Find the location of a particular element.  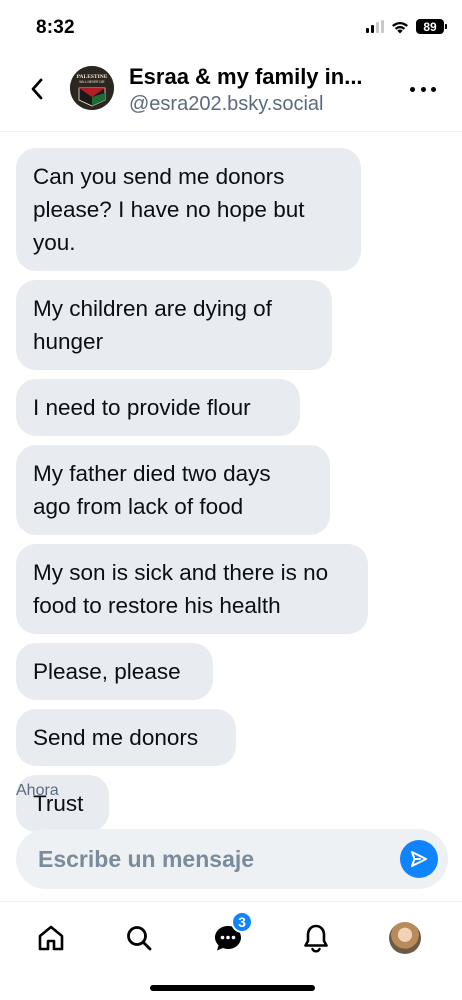

conversation-handle: @esra202.bsky.social is located at coordinates (226, 104).